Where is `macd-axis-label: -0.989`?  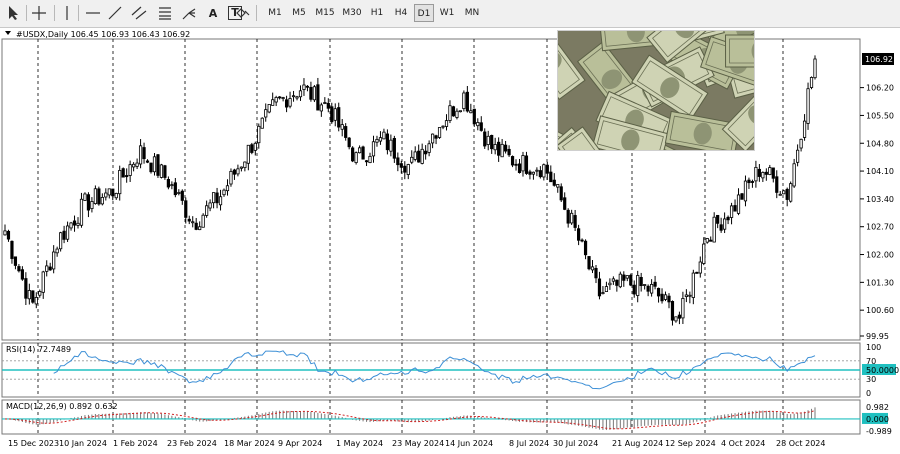
macd-axis-label: -0.989 is located at coordinates (879, 431).